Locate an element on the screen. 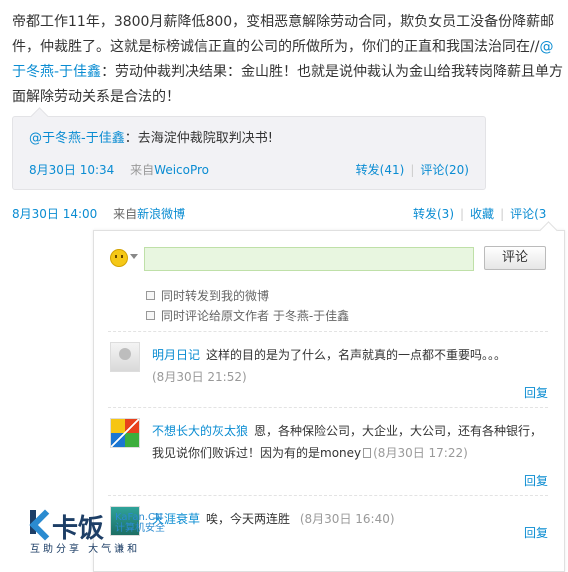 The width and height of the screenshot is (568, 572). comment-link: 评论(3 is located at coordinates (528, 214).